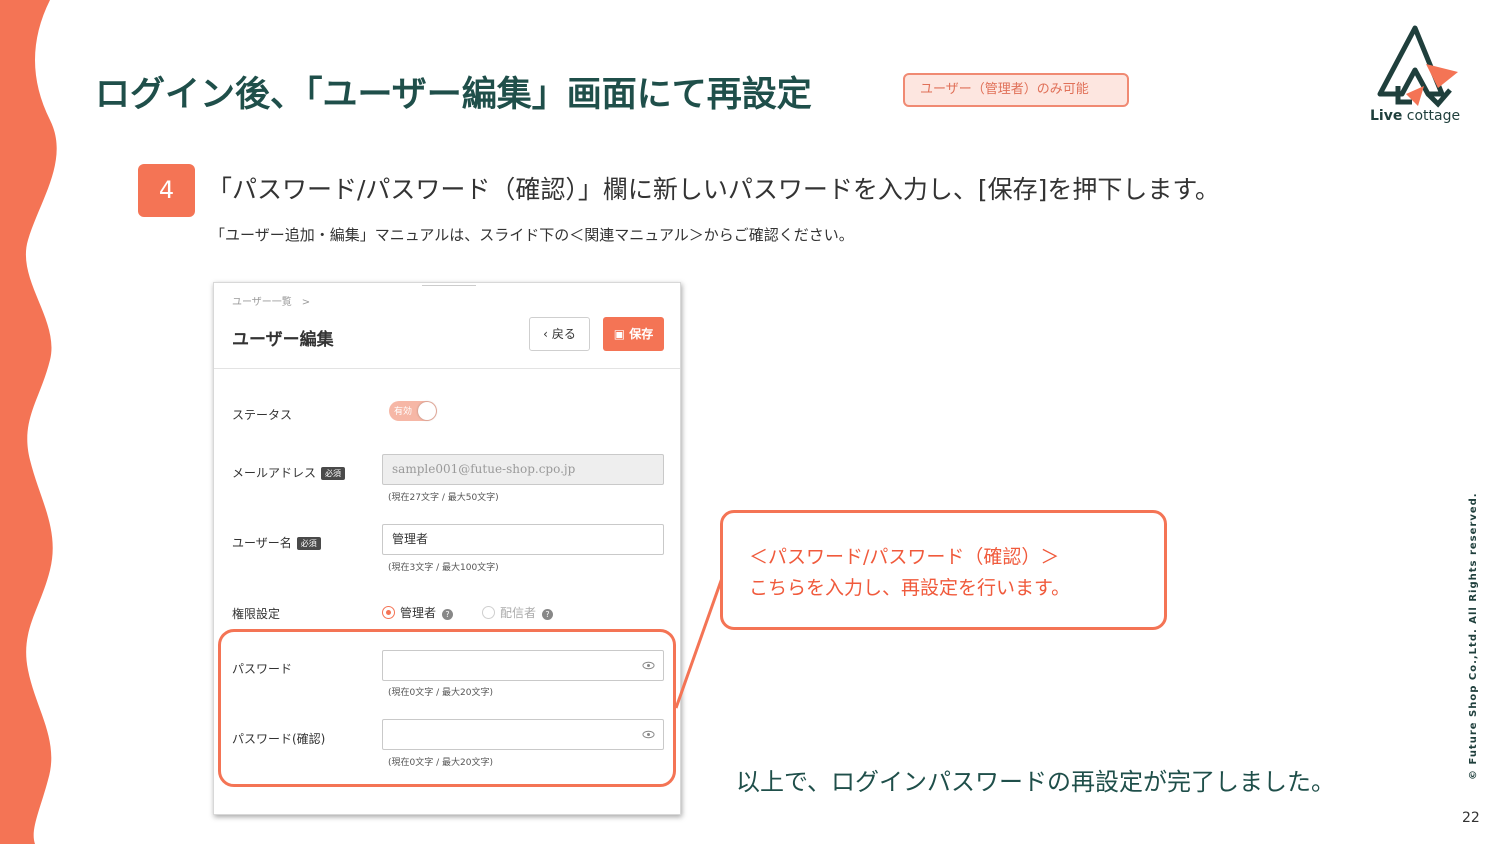 This screenshot has height=844, width=1500. What do you see at coordinates (1036, 782) in the screenshot?
I see `completion-message: 以上で、ログインパスワードの再設定が完了しました。` at bounding box center [1036, 782].